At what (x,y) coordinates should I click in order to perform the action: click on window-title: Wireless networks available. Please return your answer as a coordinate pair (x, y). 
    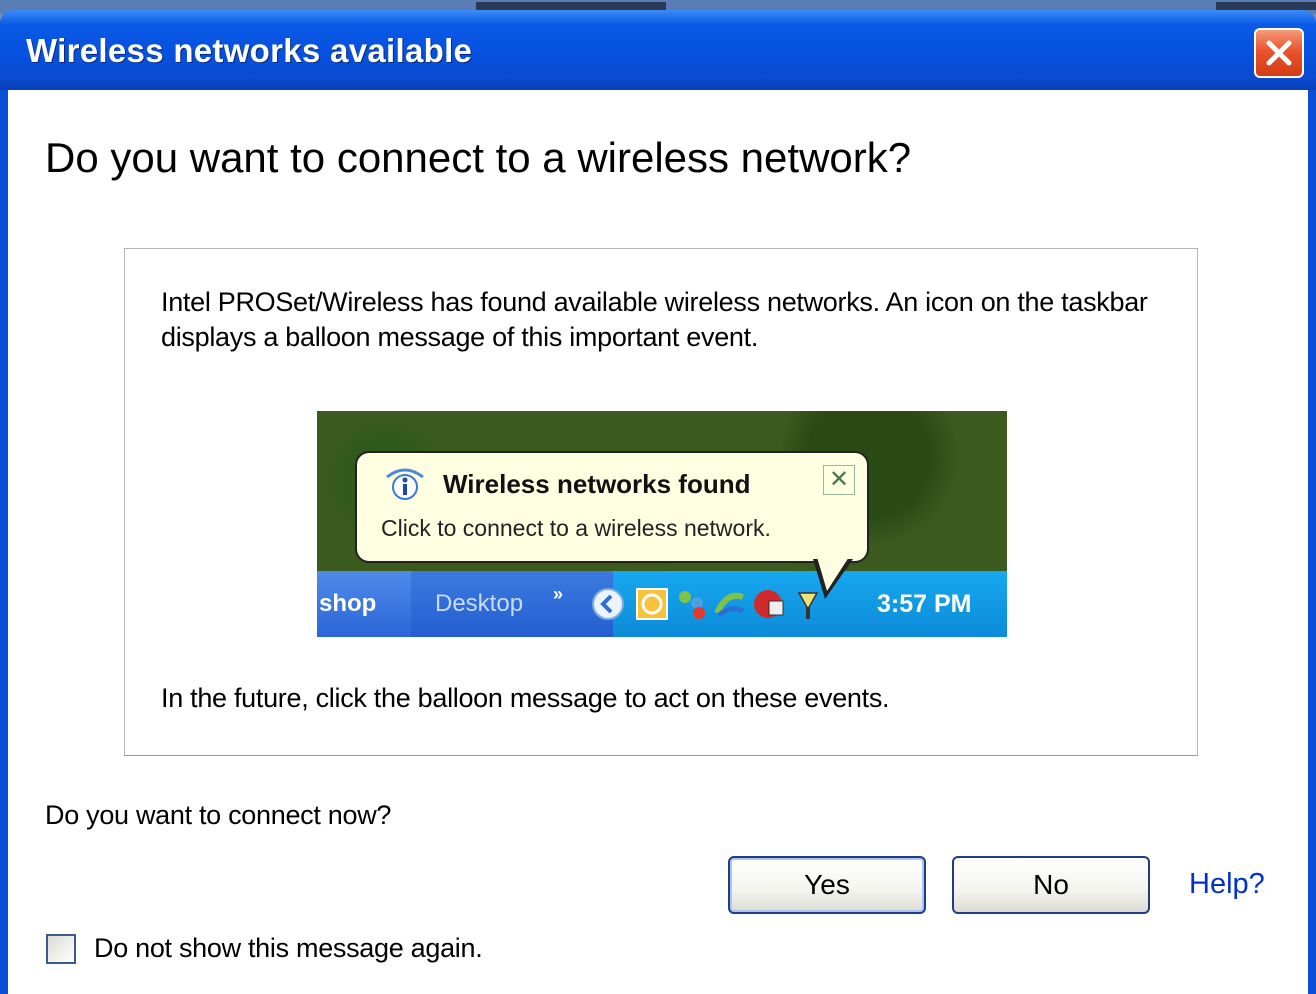
    Looking at the image, I should click on (249, 50).